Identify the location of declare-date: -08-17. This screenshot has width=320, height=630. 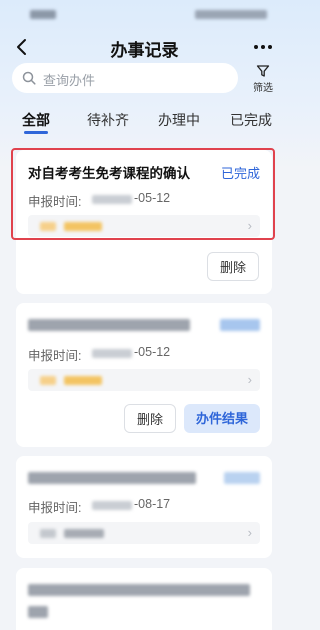
(152, 504).